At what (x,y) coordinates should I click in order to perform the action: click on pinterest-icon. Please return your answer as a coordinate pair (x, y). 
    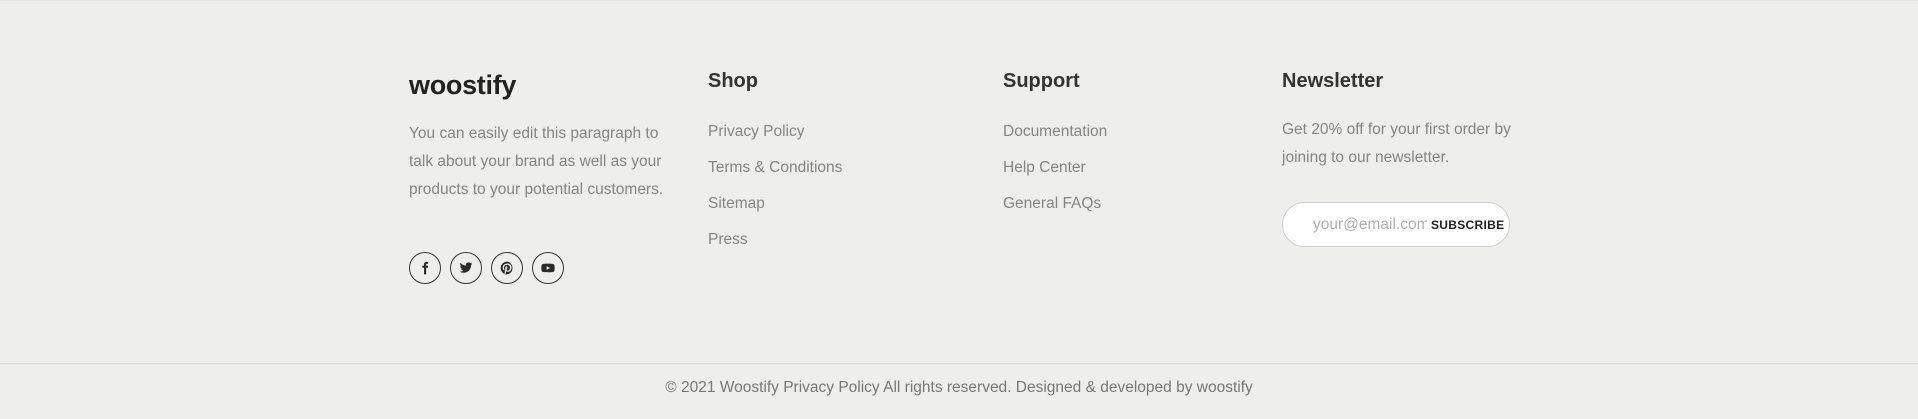
    Looking at the image, I should click on (506, 268).